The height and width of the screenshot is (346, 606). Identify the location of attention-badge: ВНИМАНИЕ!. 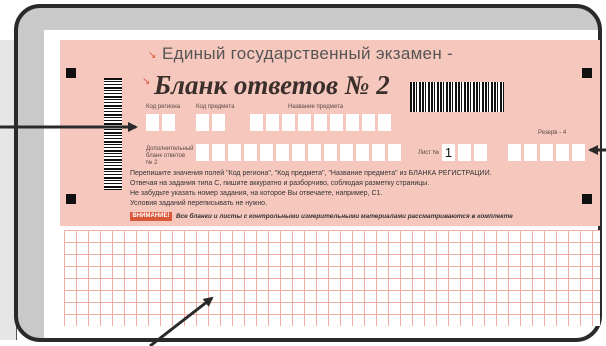
(151, 216).